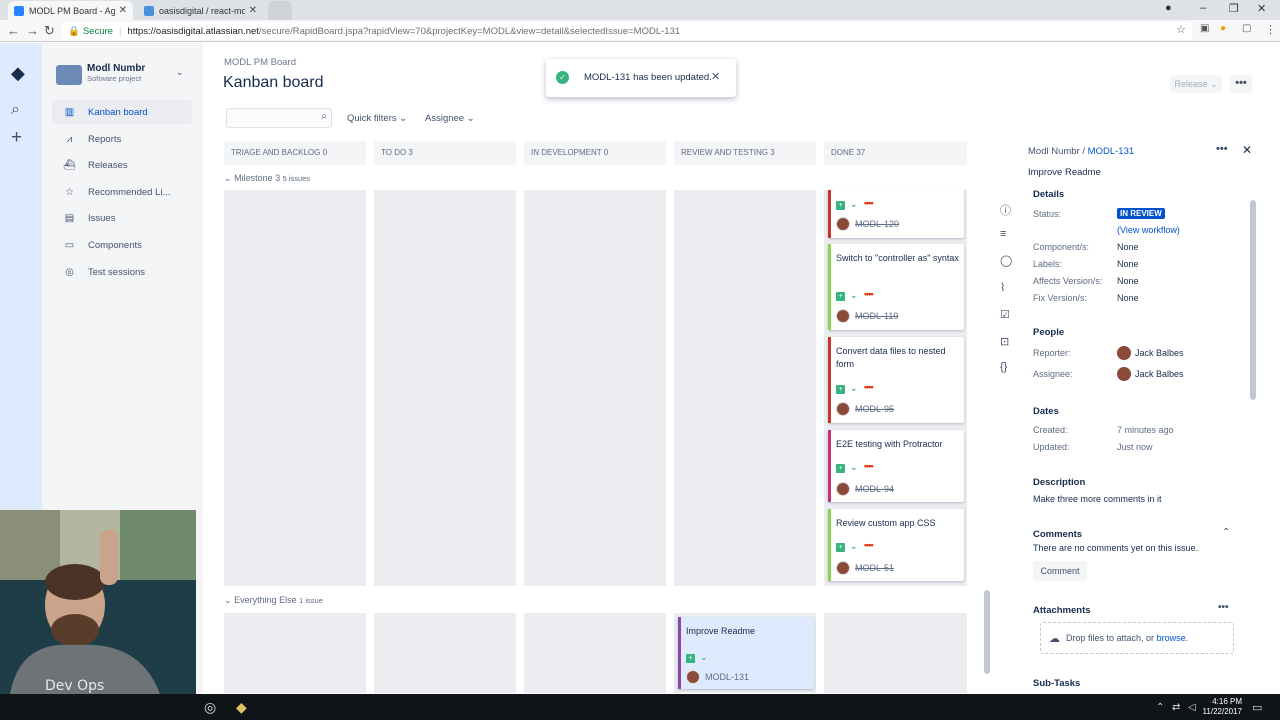  I want to click on project-name: Modl Numbr, so click(116, 68).